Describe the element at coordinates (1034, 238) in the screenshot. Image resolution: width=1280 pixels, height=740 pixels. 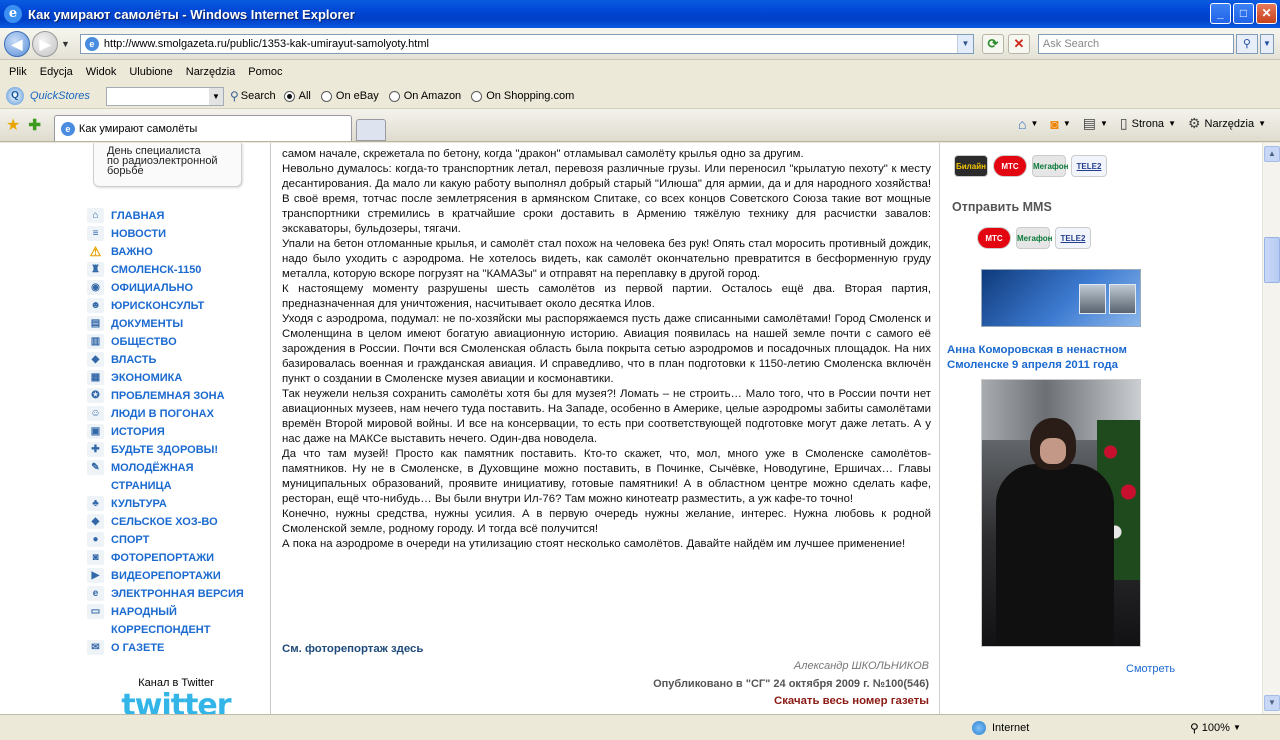
I see `mms-megafon-logo: Мегафон` at that location.